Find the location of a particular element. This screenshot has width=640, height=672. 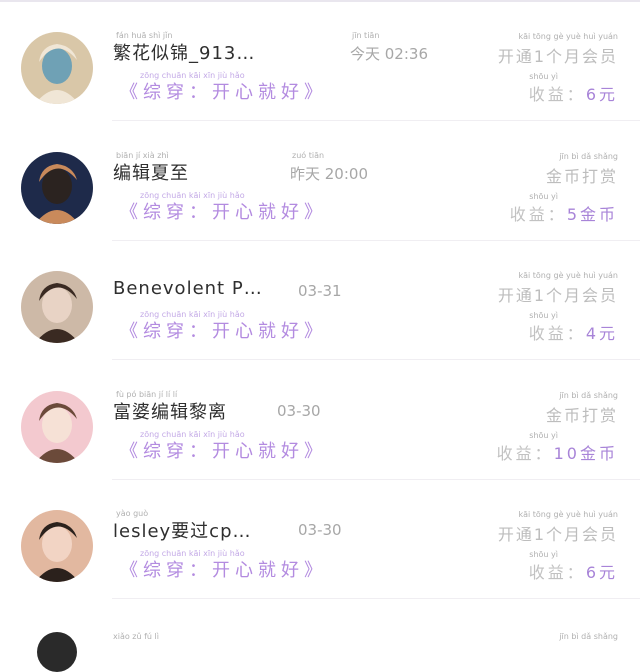

timestamp: 昨天 20:00 is located at coordinates (329, 174).